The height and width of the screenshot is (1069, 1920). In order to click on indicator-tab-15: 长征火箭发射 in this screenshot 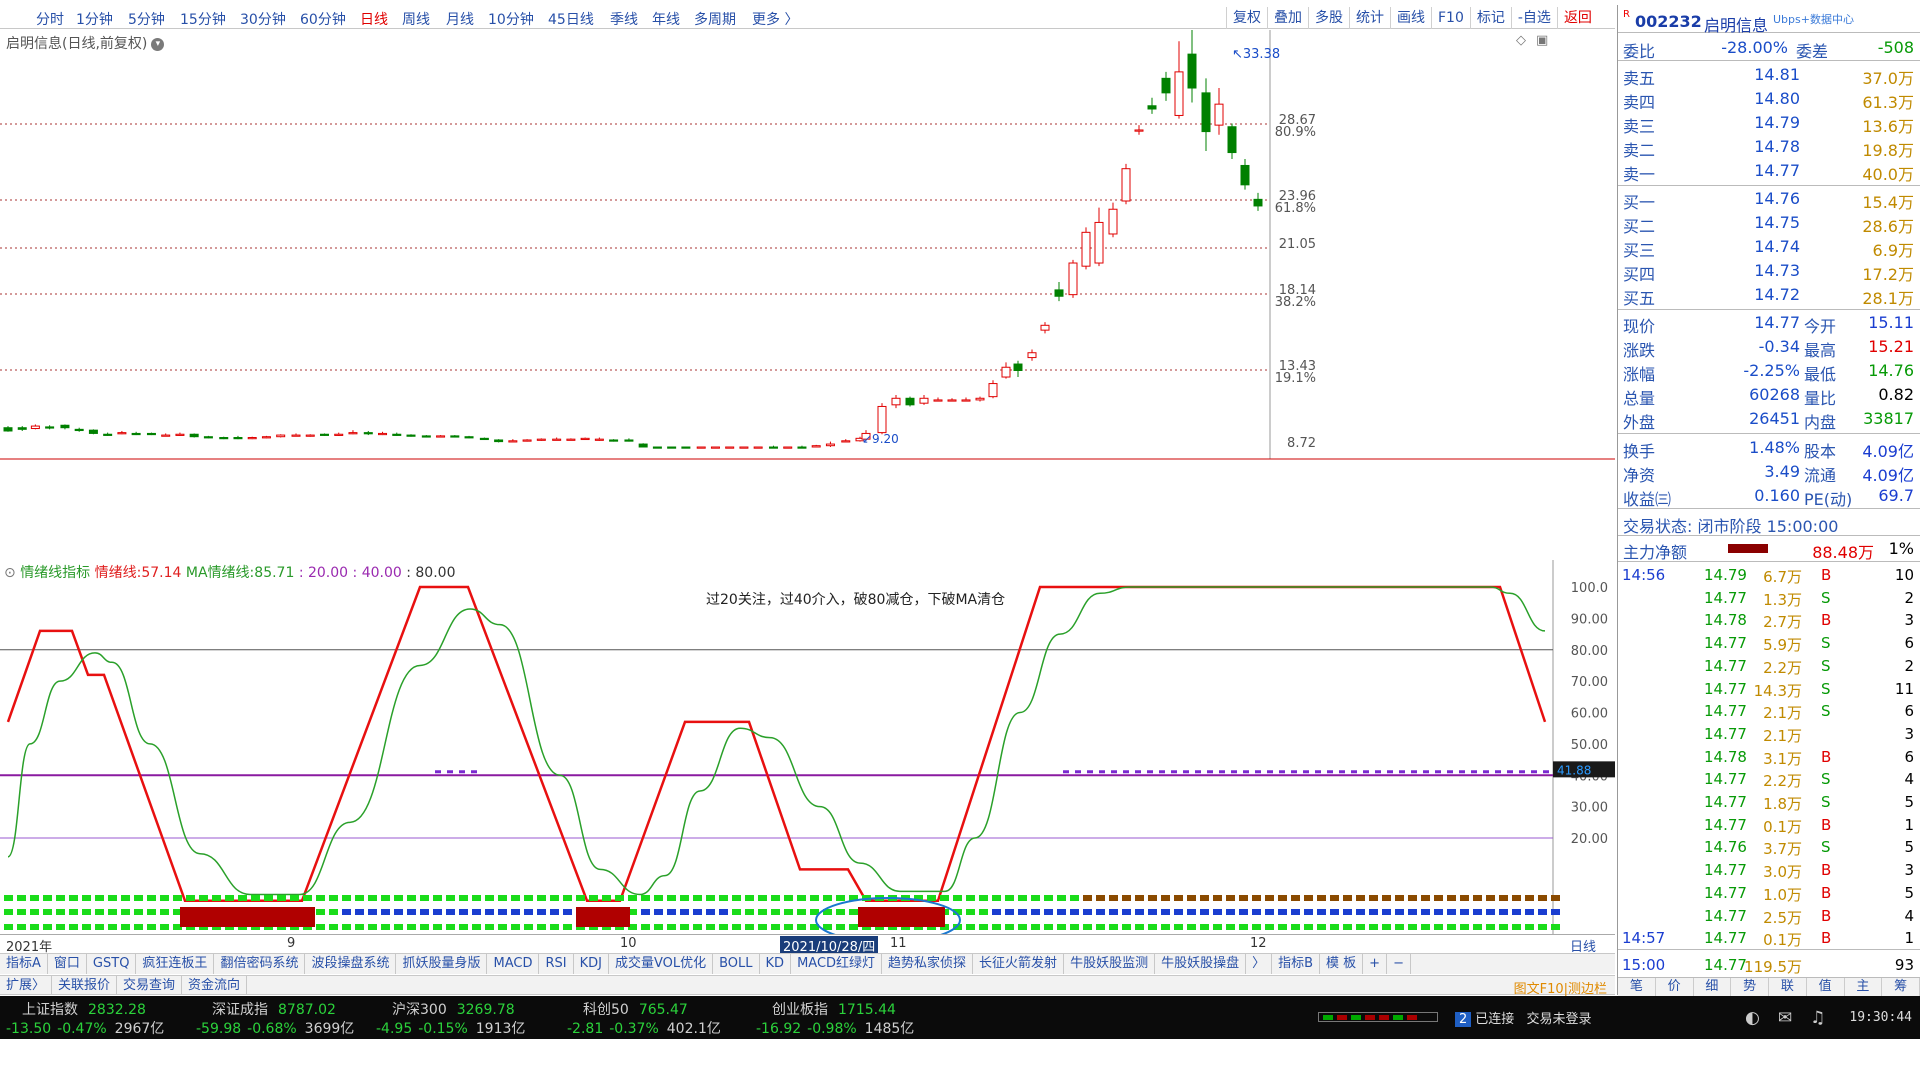, I will do `click(1019, 964)`.